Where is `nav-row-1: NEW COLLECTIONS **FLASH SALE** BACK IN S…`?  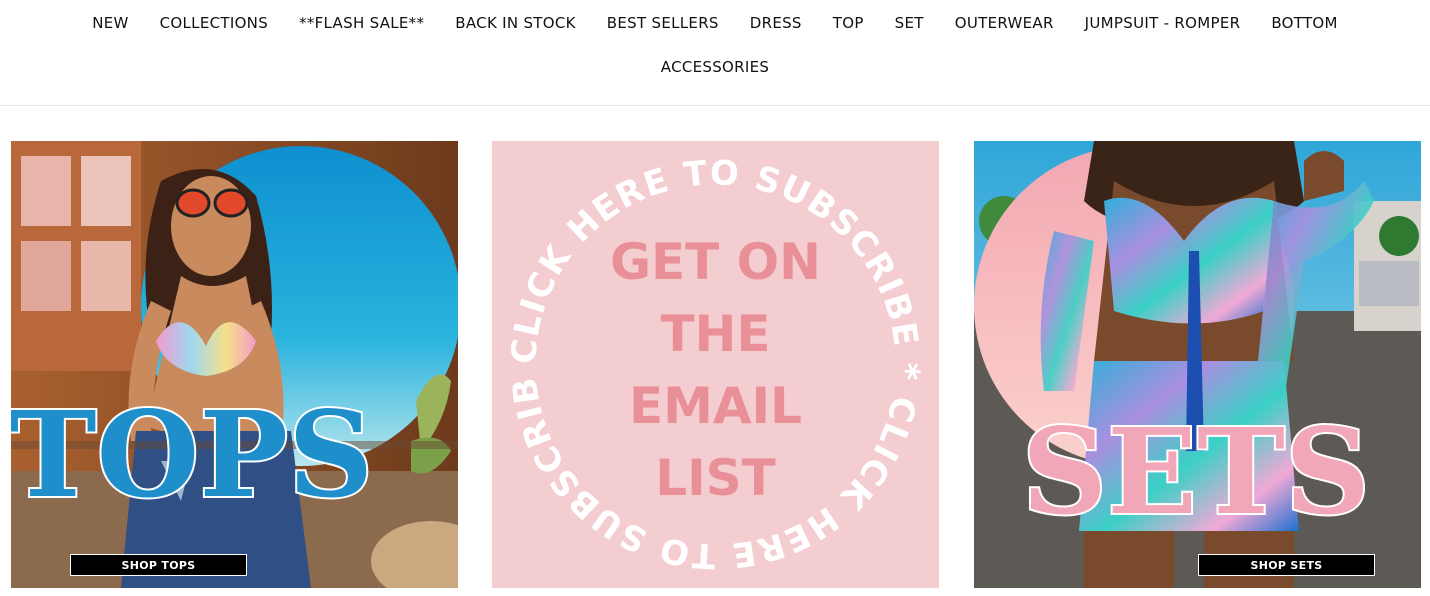
nav-row-1: NEW COLLECTIONS **FLASH SALE** BACK IN S… is located at coordinates (715, 23).